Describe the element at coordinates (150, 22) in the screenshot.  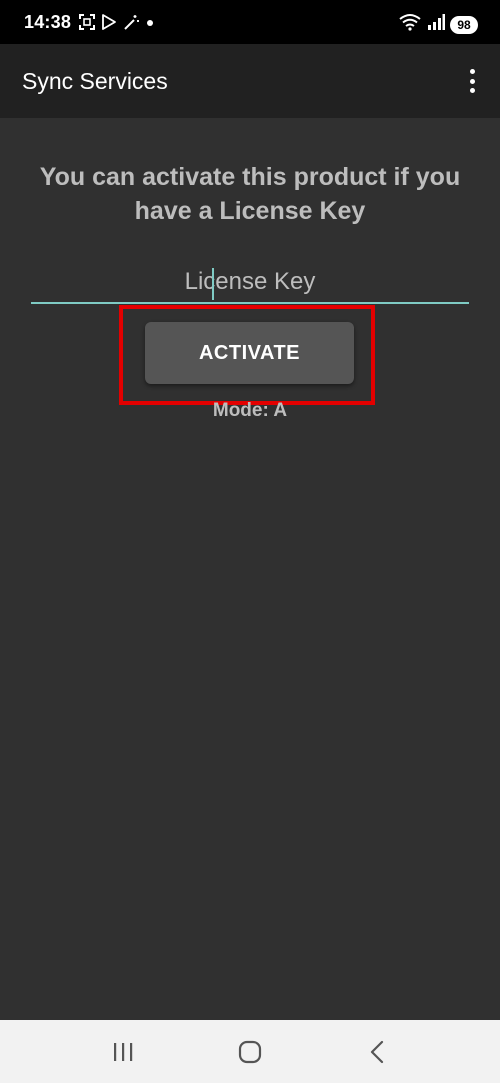
I see `notification-dot-icon` at that location.